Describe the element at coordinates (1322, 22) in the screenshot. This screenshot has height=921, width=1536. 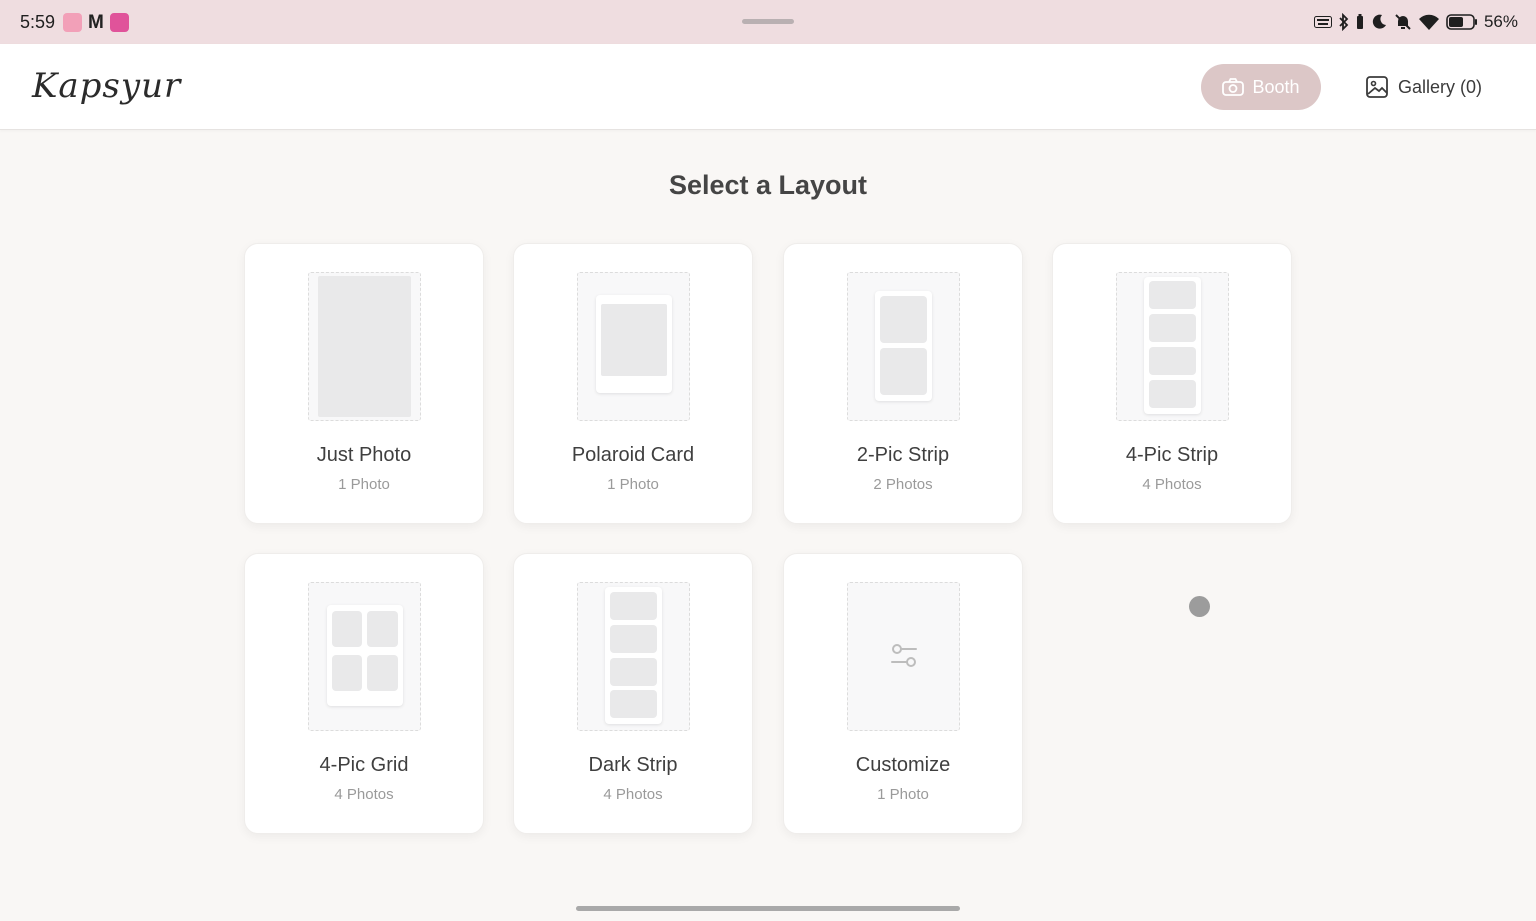
I see `keyboard-icon` at that location.